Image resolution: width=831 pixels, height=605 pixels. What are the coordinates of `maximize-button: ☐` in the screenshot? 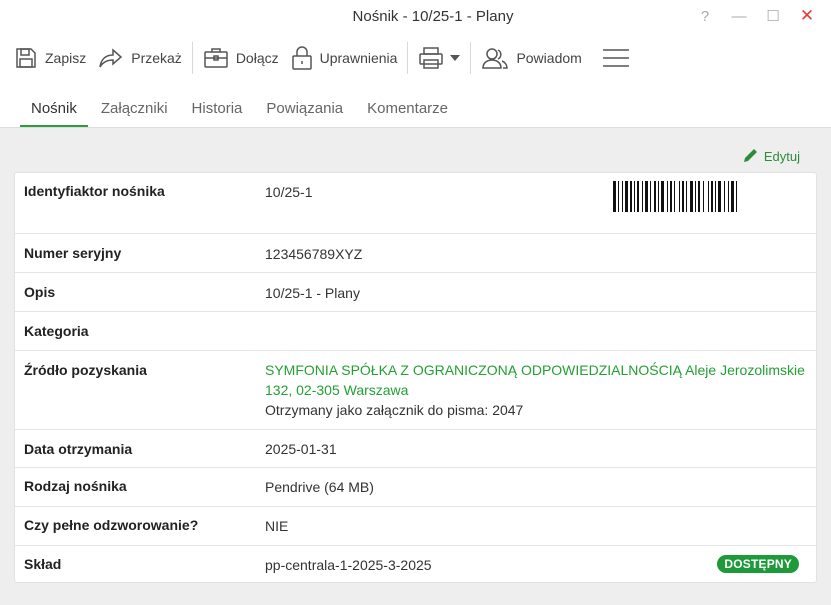 It's located at (773, 16).